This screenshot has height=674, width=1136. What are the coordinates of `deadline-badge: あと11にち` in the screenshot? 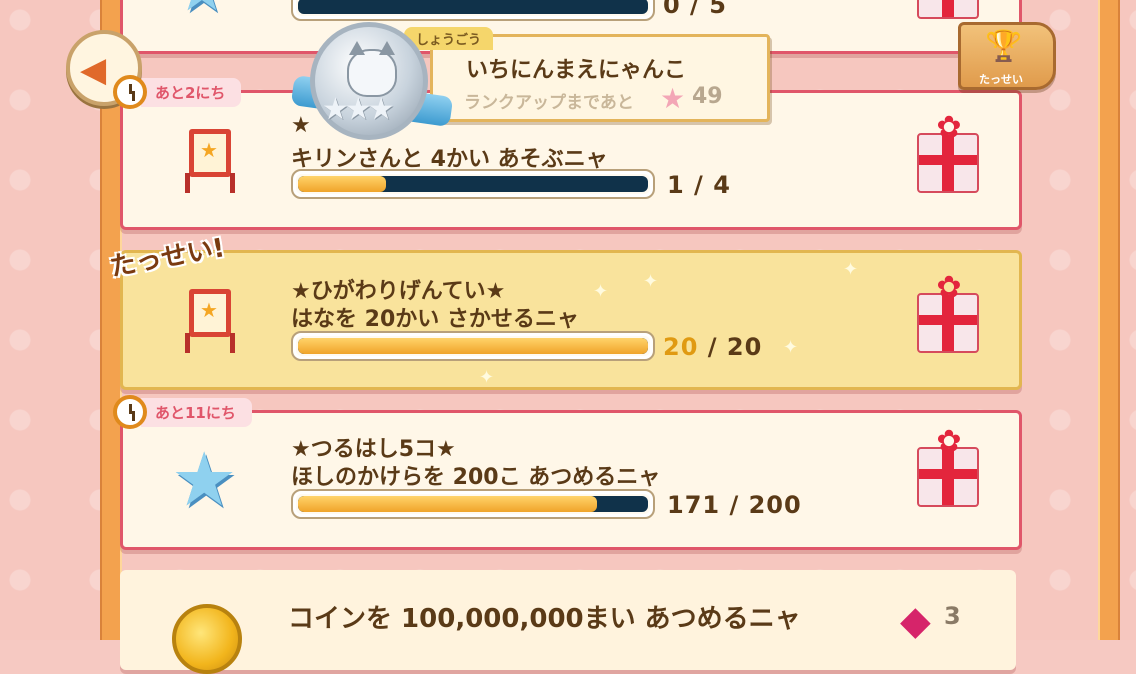 It's located at (182, 412).